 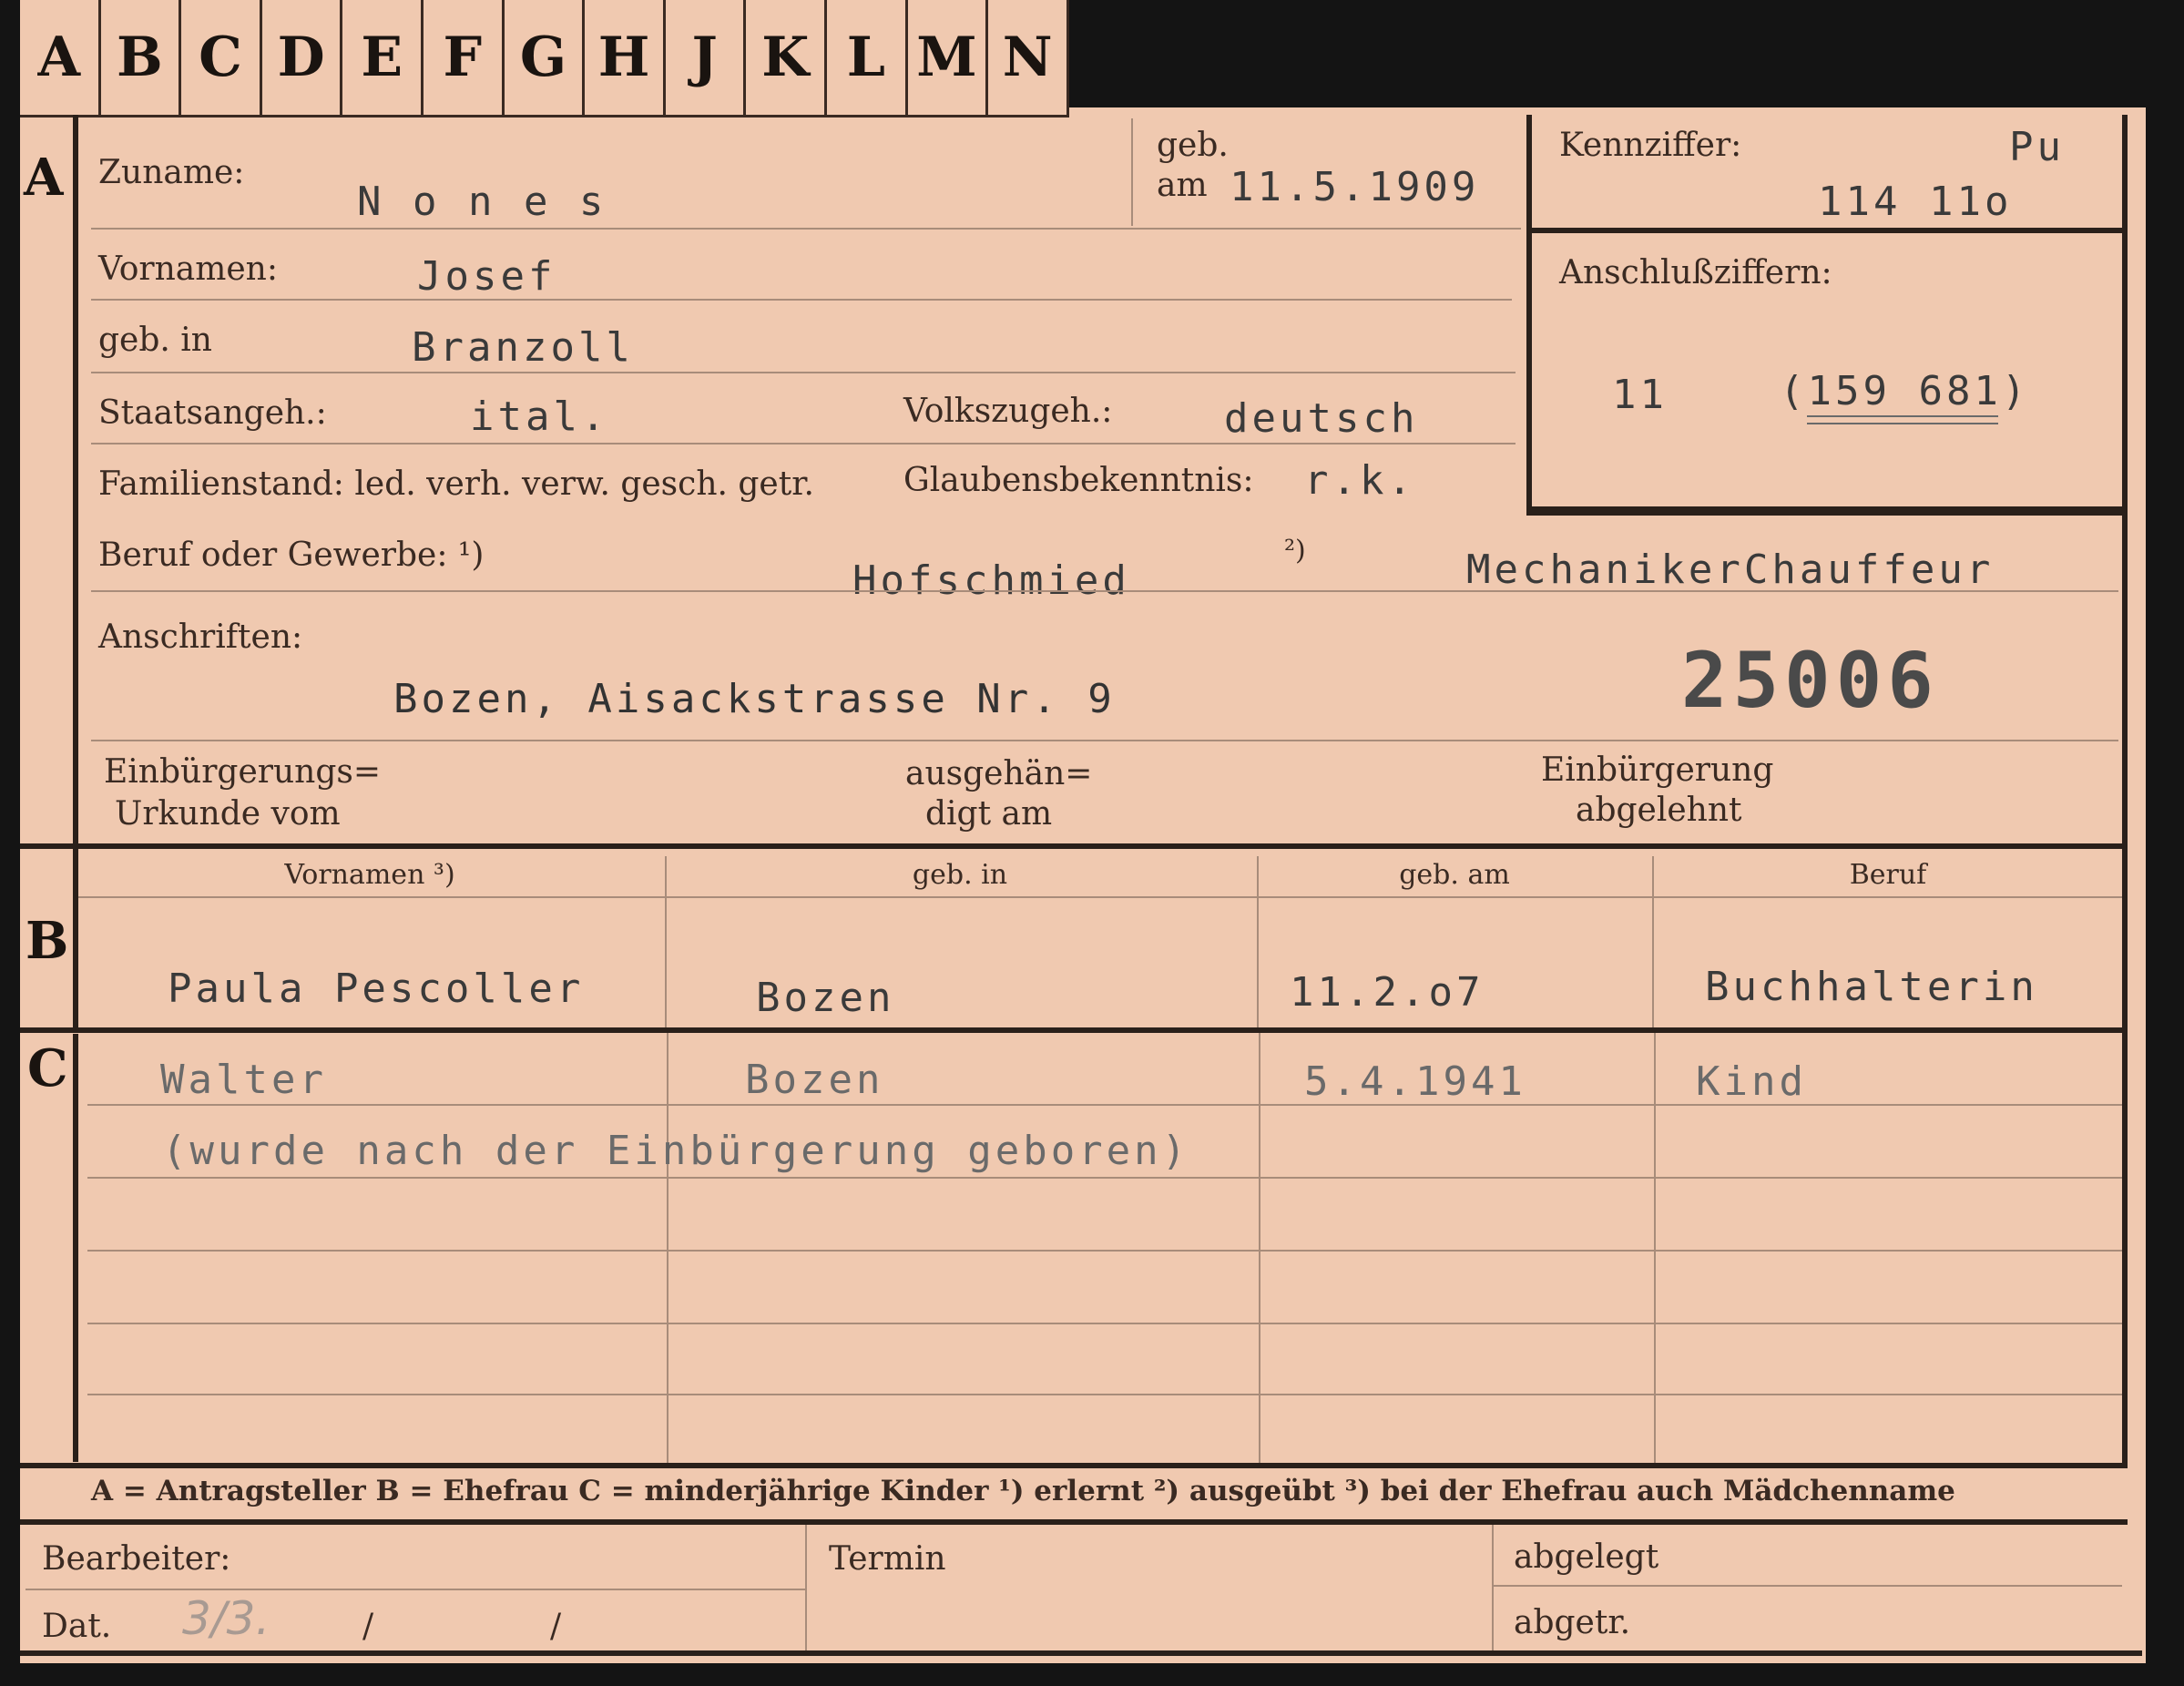 What do you see at coordinates (888, 1559) in the screenshot?
I see `deadline-label: Termin` at bounding box center [888, 1559].